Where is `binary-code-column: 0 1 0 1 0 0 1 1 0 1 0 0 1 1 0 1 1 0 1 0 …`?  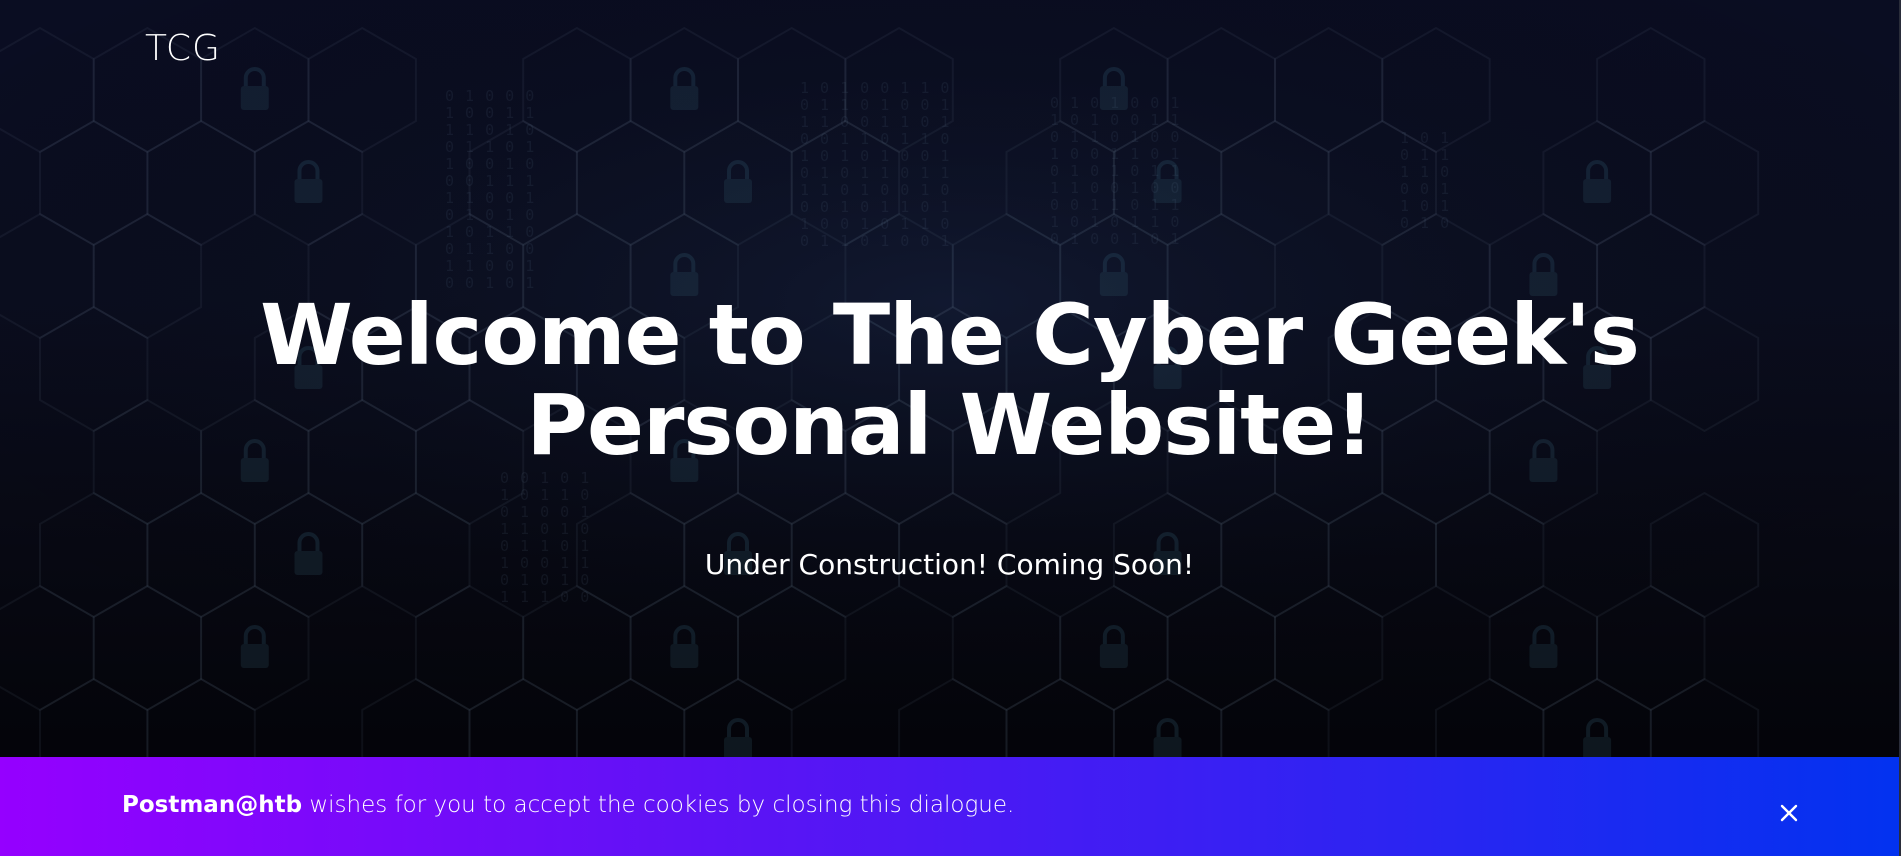 binary-code-column: 0 1 0 1 0 0 1 1 0 1 0 0 1 1 0 1 1 0 1 0 … is located at coordinates (1115, 171).